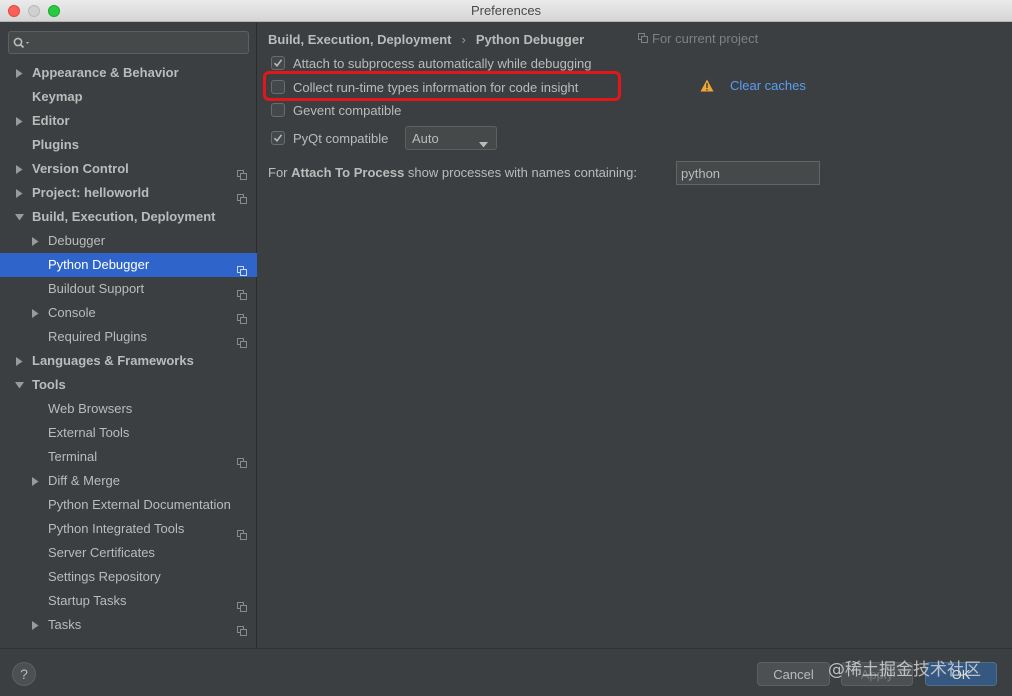 This screenshot has height=696, width=1012. What do you see at coordinates (54, 11) in the screenshot?
I see `zoom-window-button` at bounding box center [54, 11].